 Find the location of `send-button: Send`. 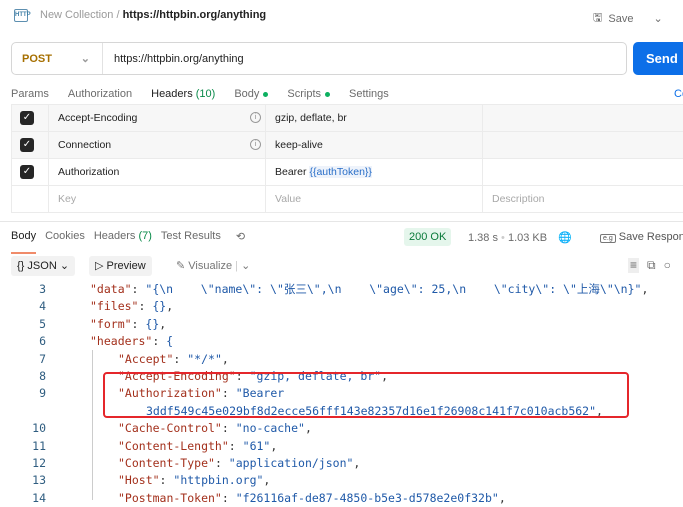

send-button: Send is located at coordinates (658, 58).